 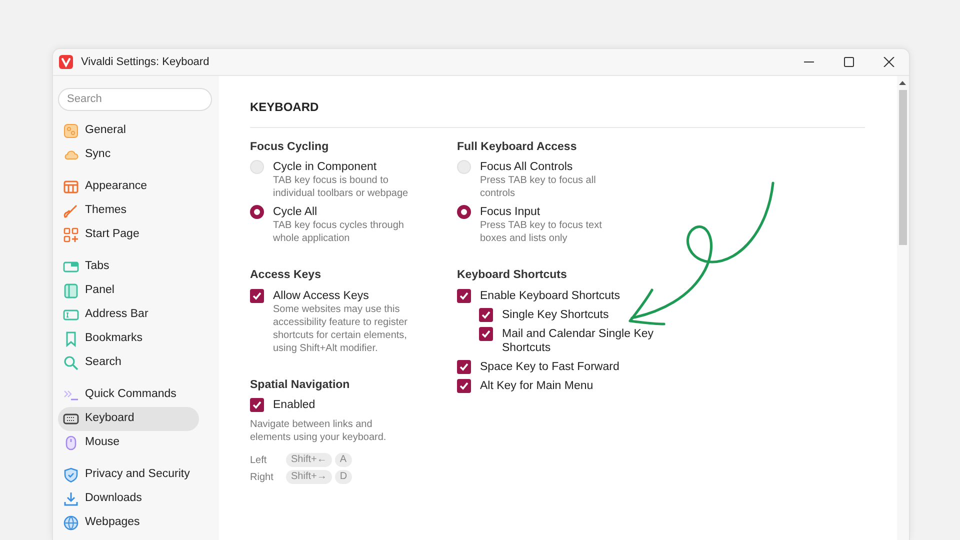 I want to click on option-label: Space Key to Fast Forward, so click(x=550, y=367).